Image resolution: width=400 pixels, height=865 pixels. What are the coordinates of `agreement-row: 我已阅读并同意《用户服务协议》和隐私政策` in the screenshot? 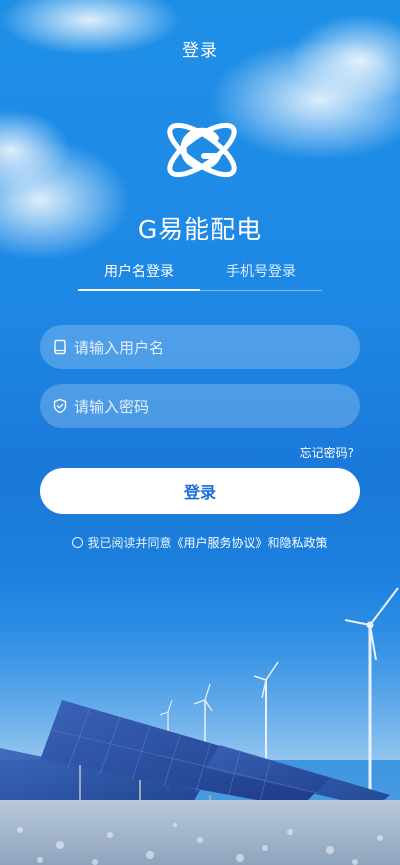 It's located at (200, 542).